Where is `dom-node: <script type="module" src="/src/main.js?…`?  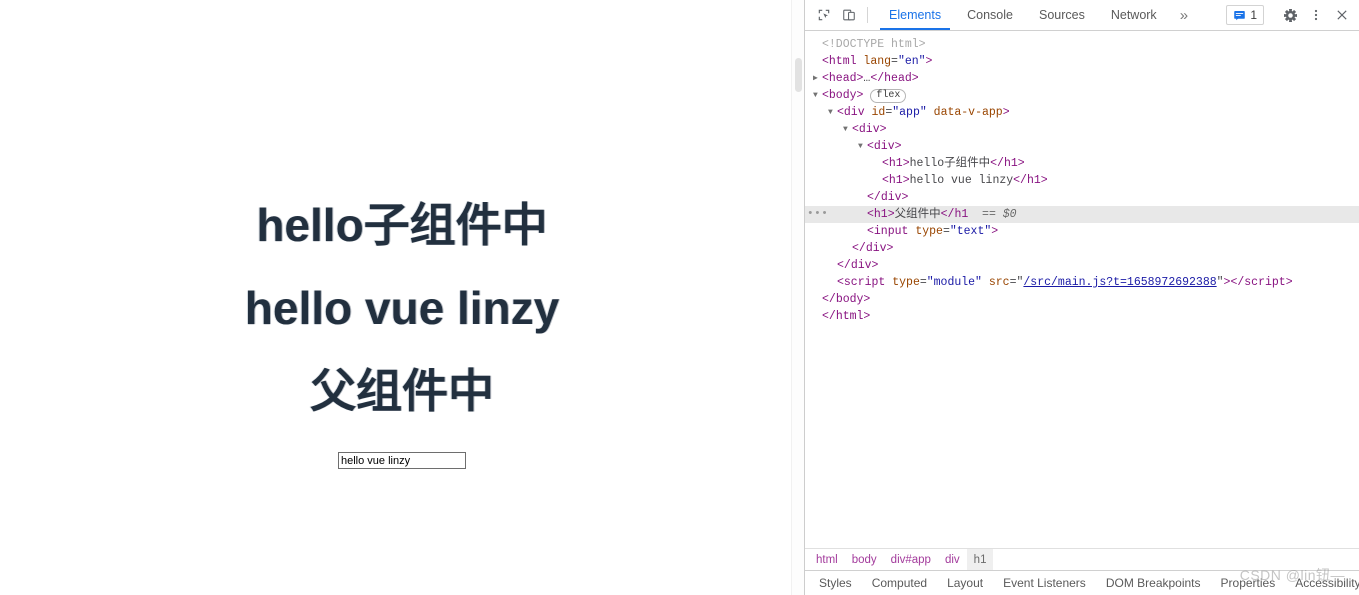
dom-node: <script type="module" src="/src/main.js?… is located at coordinates (1082, 282).